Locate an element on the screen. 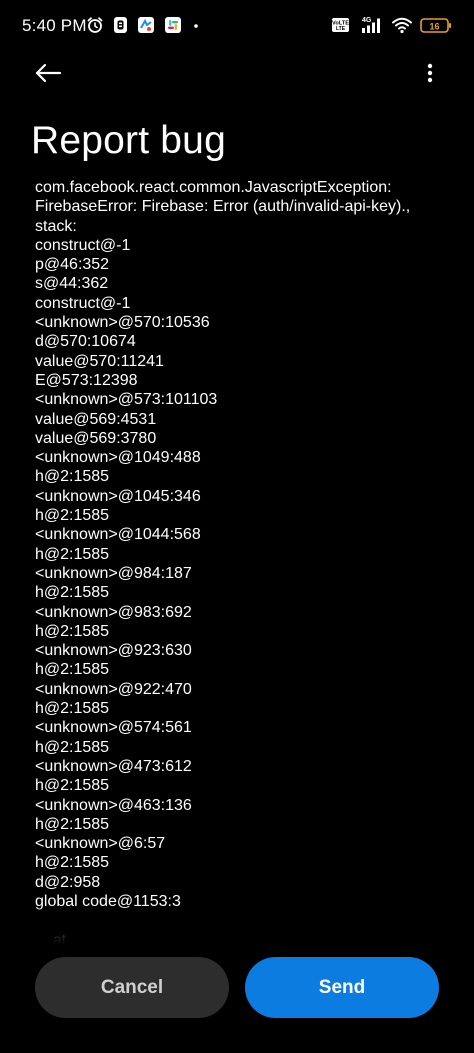 The image size is (474, 1053). page-title: Report bug is located at coordinates (128, 140).